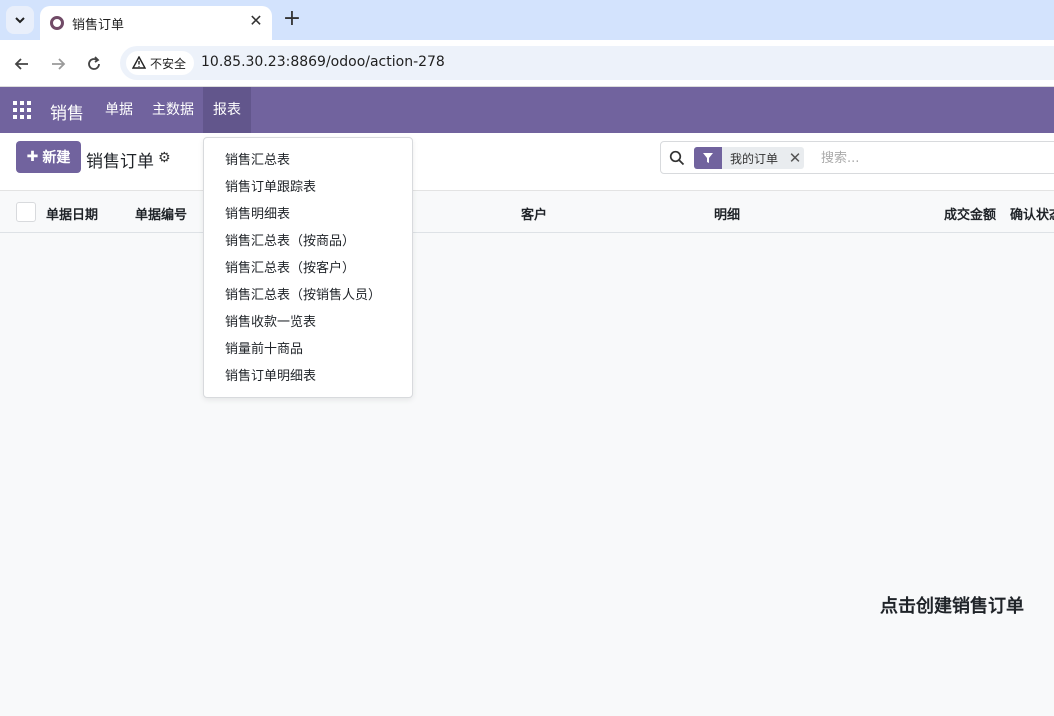  Describe the element at coordinates (937, 158) in the screenshot. I see `search-input` at that location.